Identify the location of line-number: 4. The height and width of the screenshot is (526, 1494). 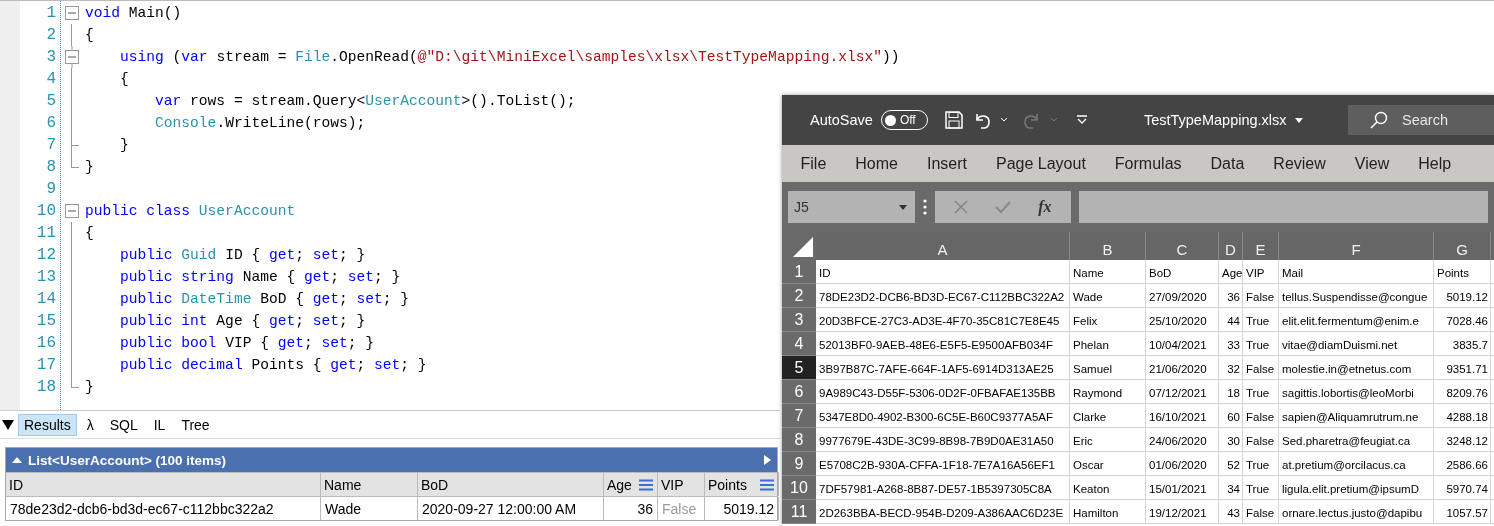
(51, 79).